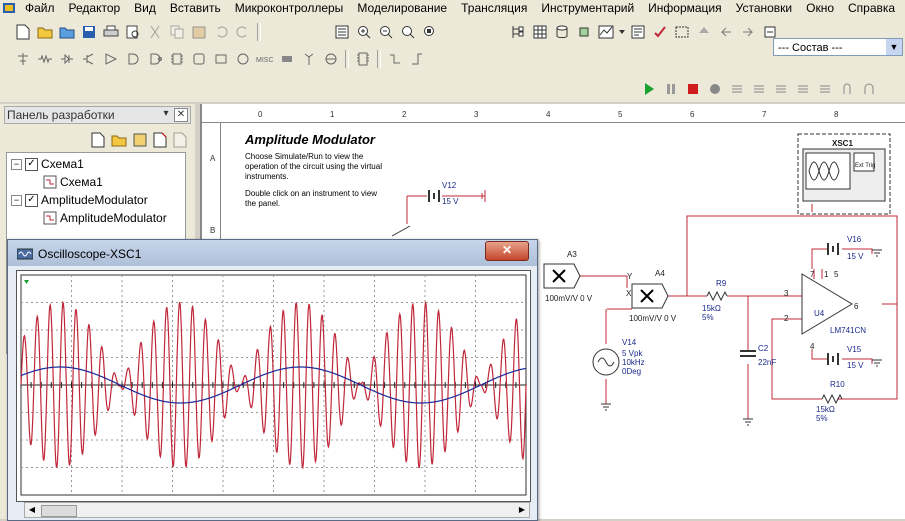 The height and width of the screenshot is (521, 905). I want to click on undo-icon, so click(221, 32).